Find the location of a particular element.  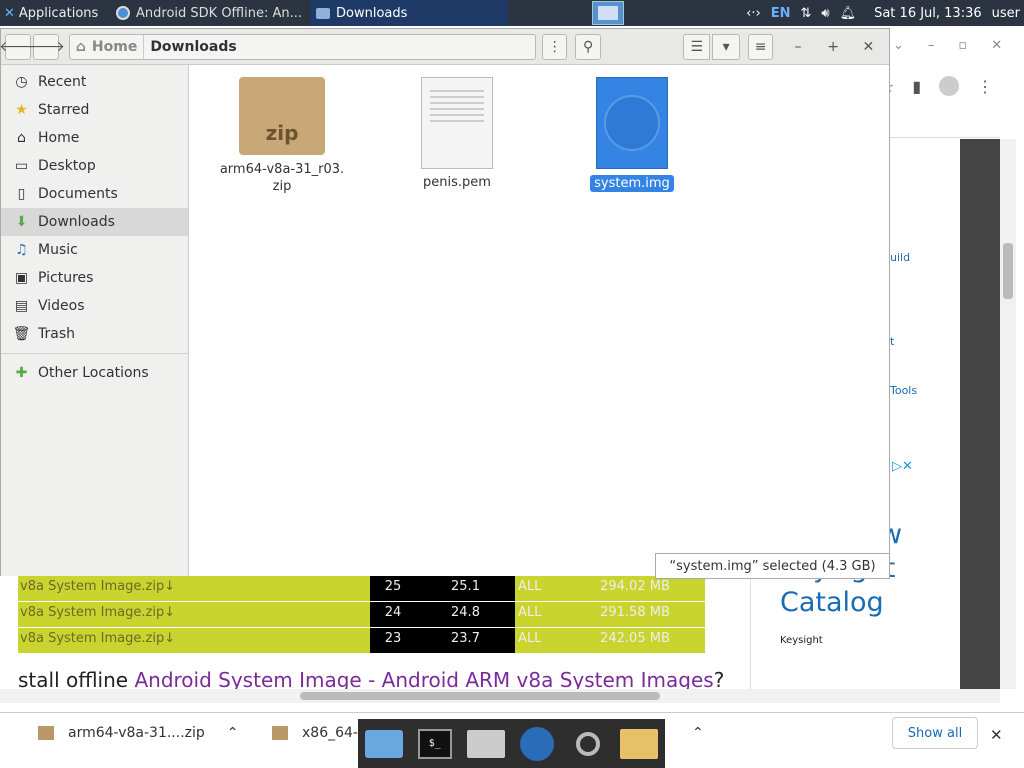

close-shelf-icon: ✕ is located at coordinates (996, 735).